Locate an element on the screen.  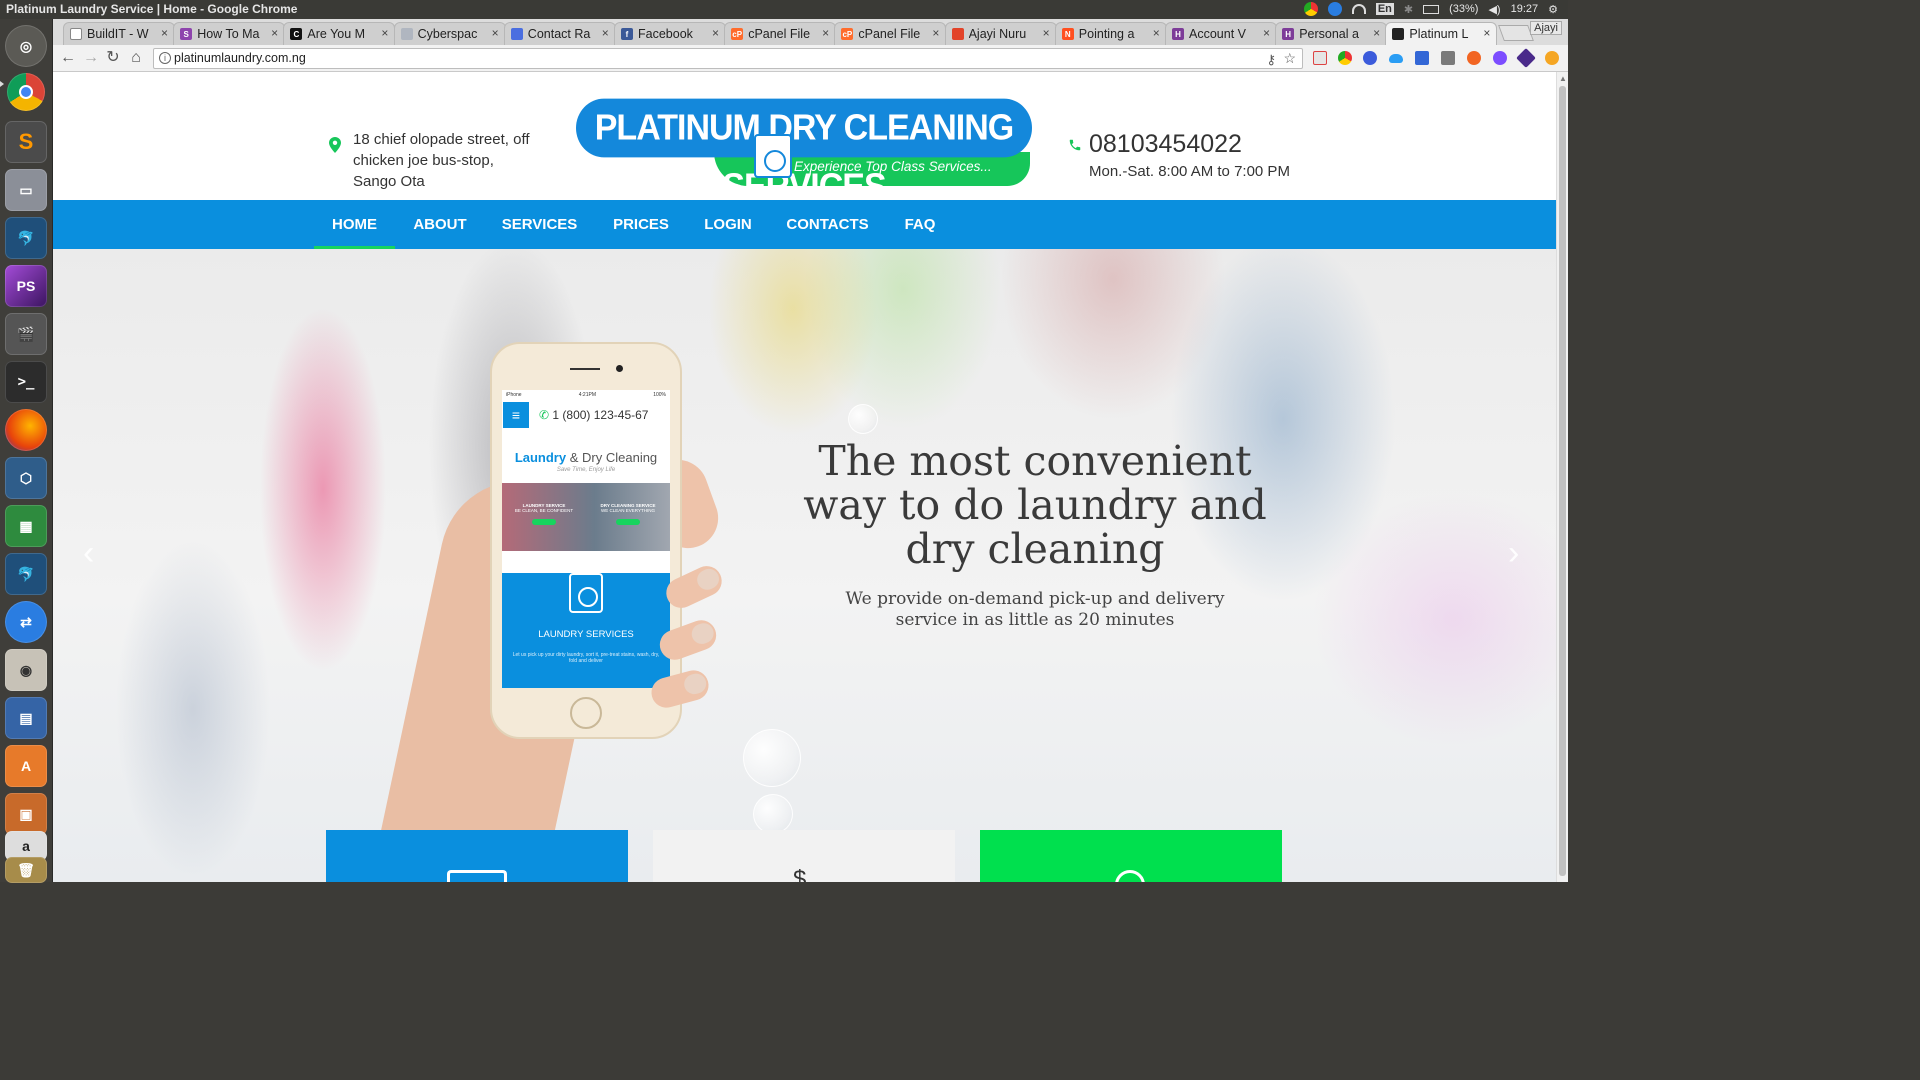
clock: 19:27 is located at coordinates (1525, 9).